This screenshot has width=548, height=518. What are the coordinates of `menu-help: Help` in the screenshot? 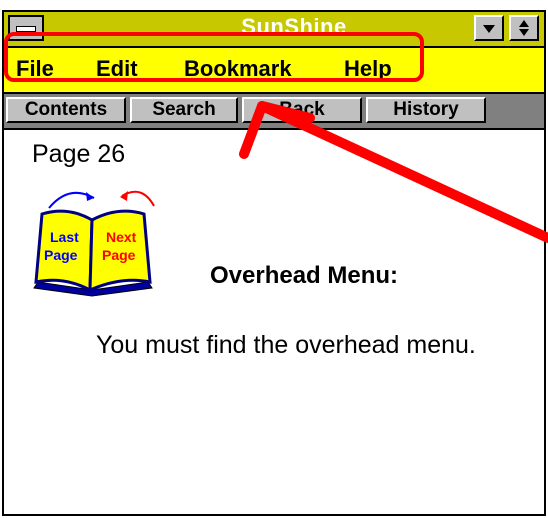 It's located at (368, 69).